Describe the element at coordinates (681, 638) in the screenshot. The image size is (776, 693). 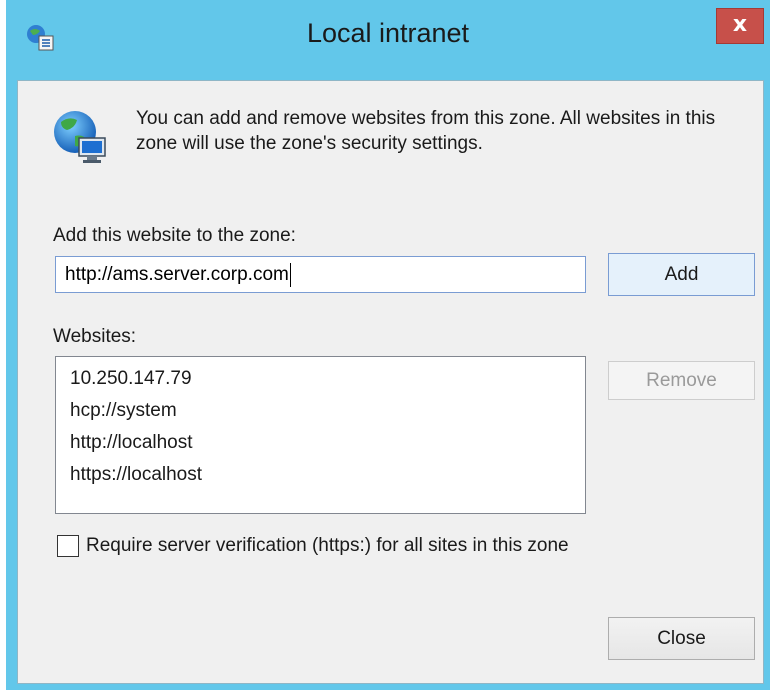
I see `close-button: Close` at that location.